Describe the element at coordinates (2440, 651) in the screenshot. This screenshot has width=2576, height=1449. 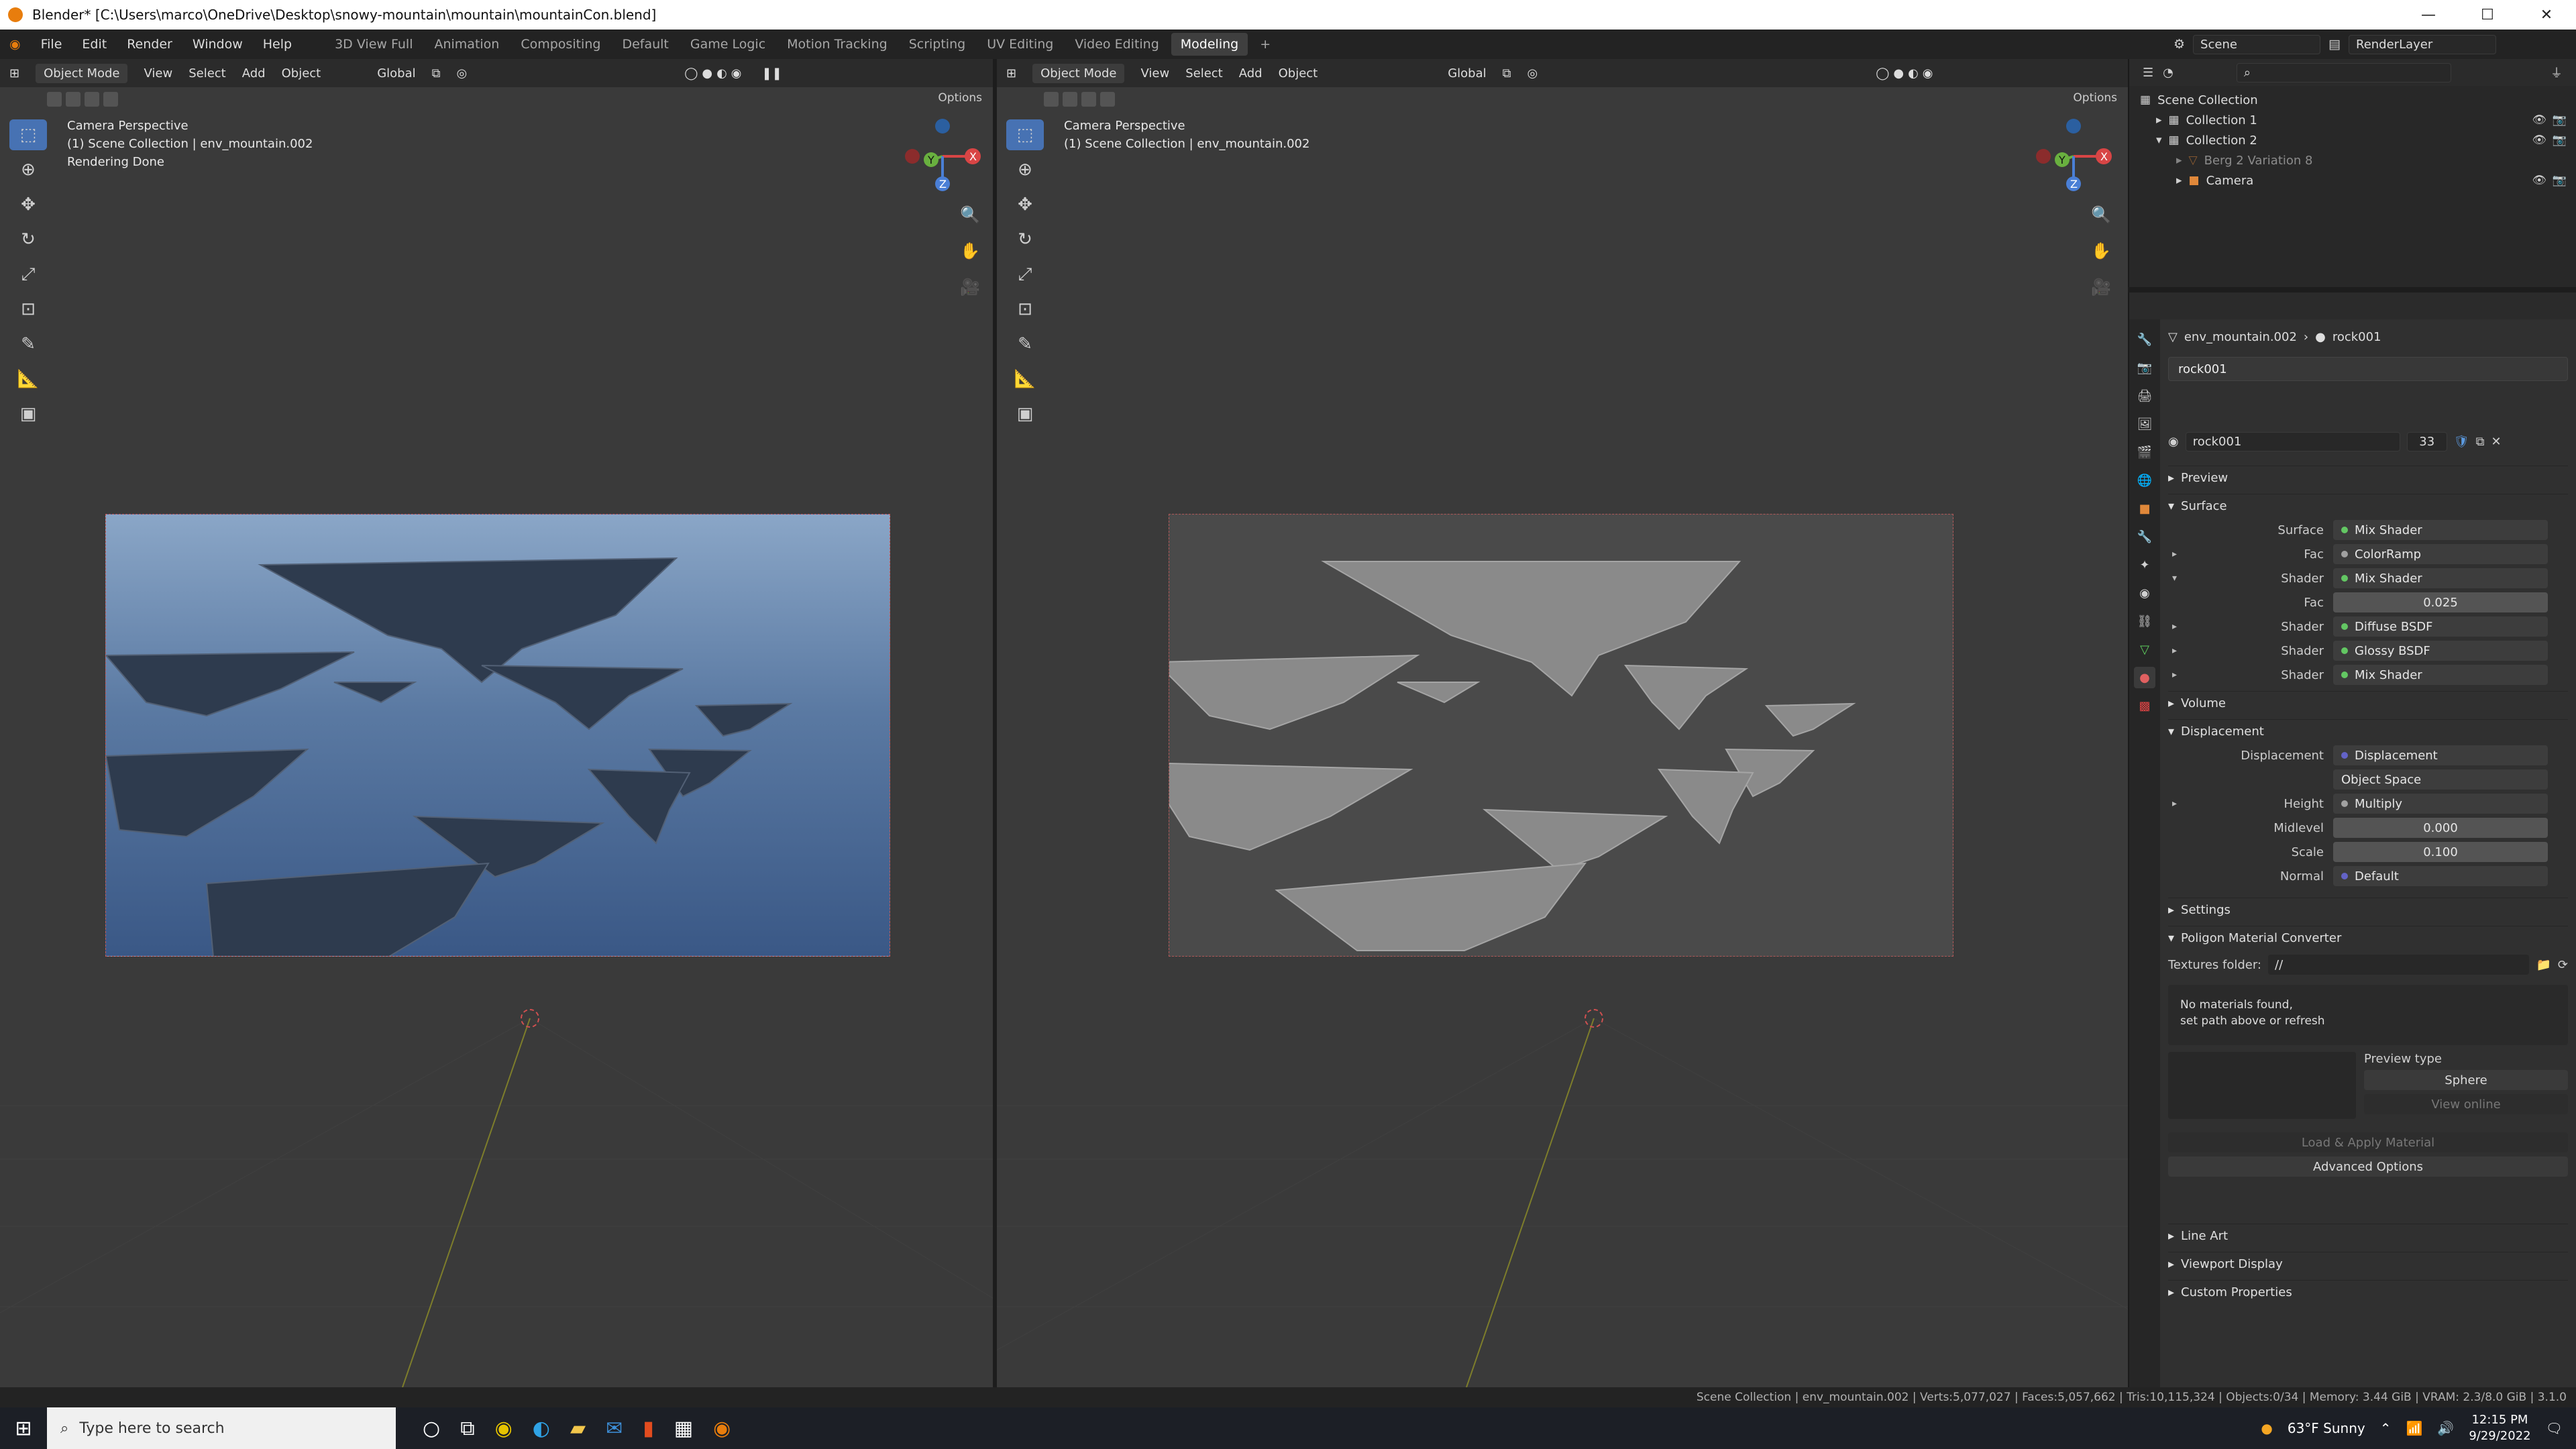
I see `property-value: Glossy BSDF` at that location.